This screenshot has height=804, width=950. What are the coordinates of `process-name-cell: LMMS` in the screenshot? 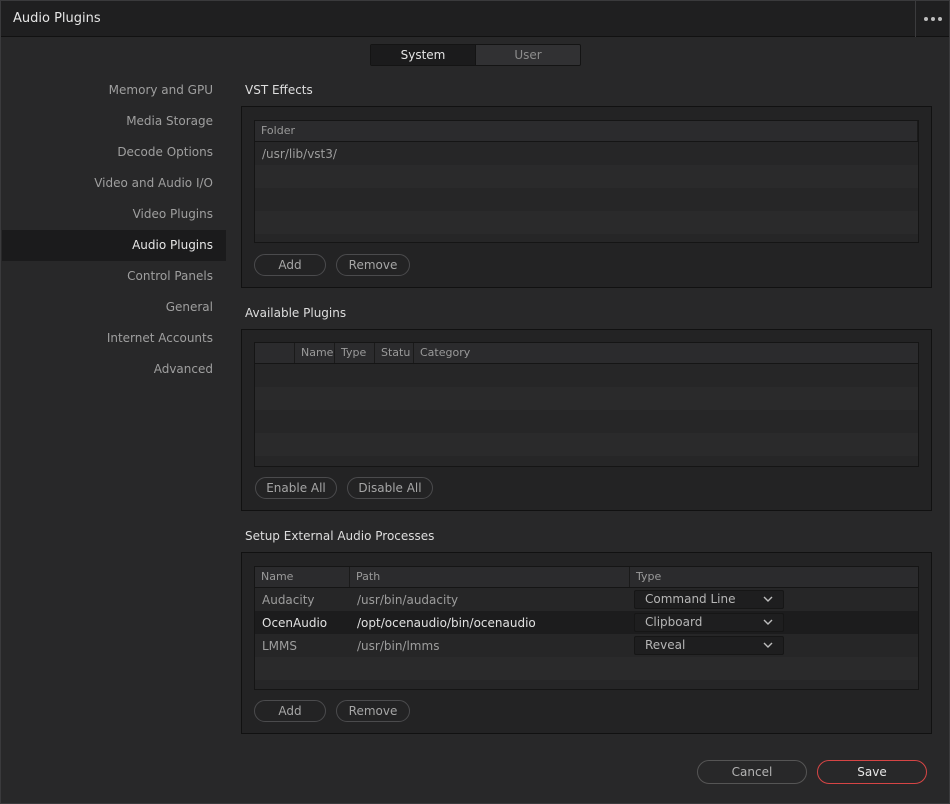 It's located at (280, 645).